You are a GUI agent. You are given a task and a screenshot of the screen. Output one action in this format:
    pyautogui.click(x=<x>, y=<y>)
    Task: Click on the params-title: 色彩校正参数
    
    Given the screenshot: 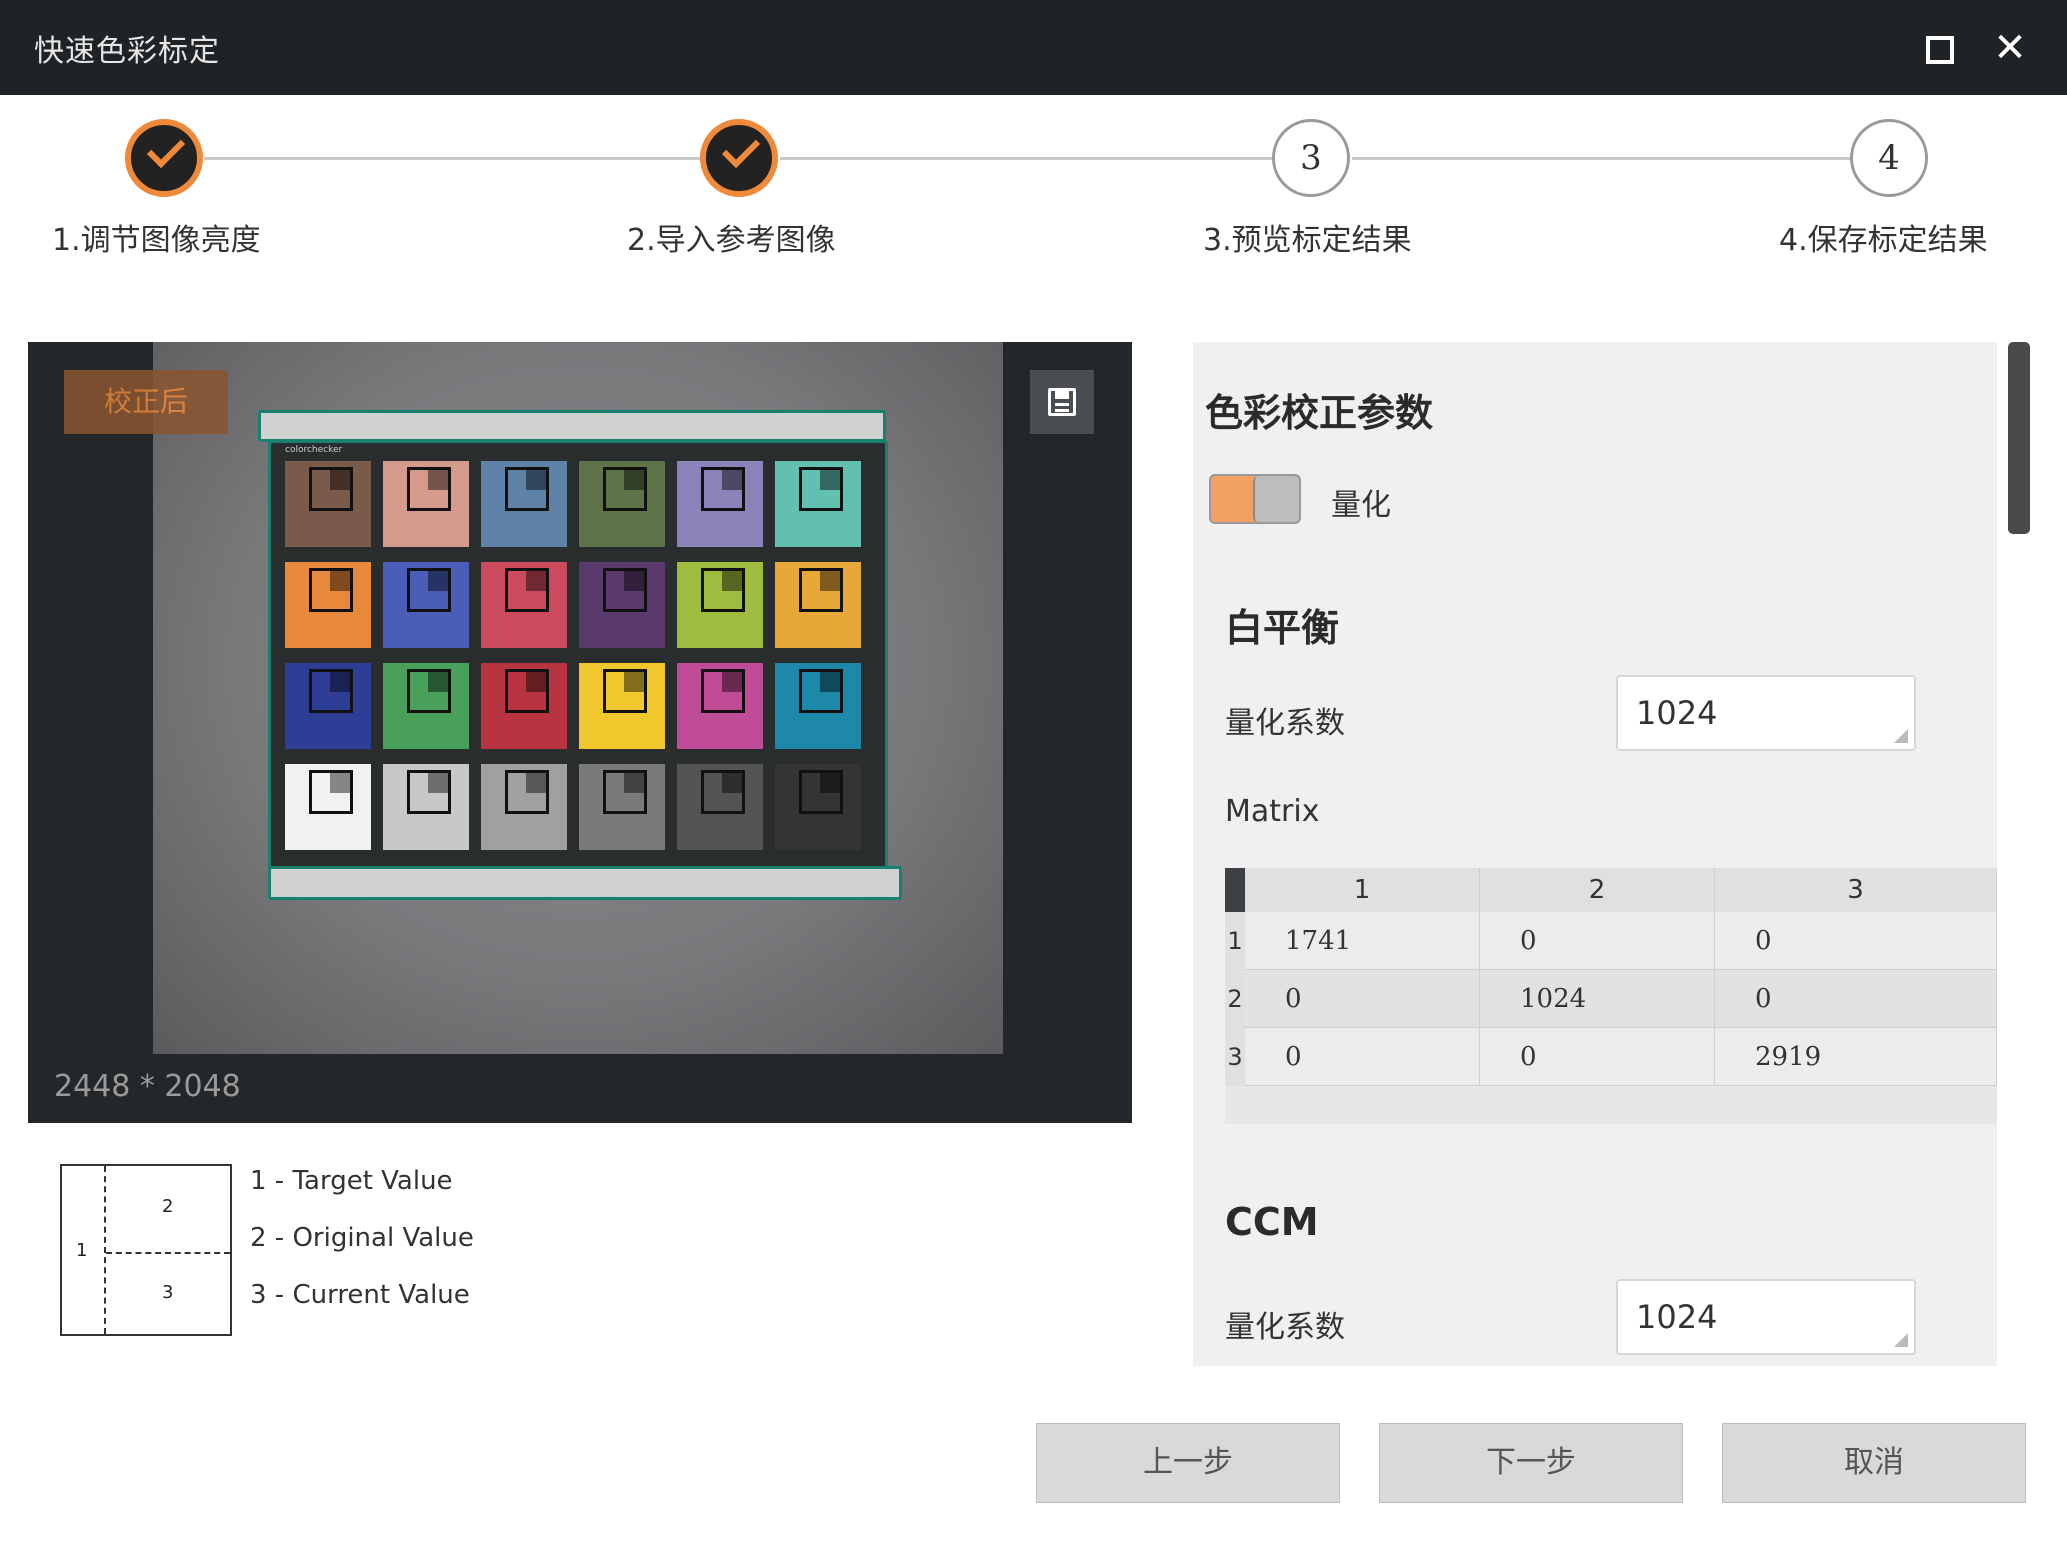 What is the action you would take?
    pyautogui.click(x=1319, y=413)
    